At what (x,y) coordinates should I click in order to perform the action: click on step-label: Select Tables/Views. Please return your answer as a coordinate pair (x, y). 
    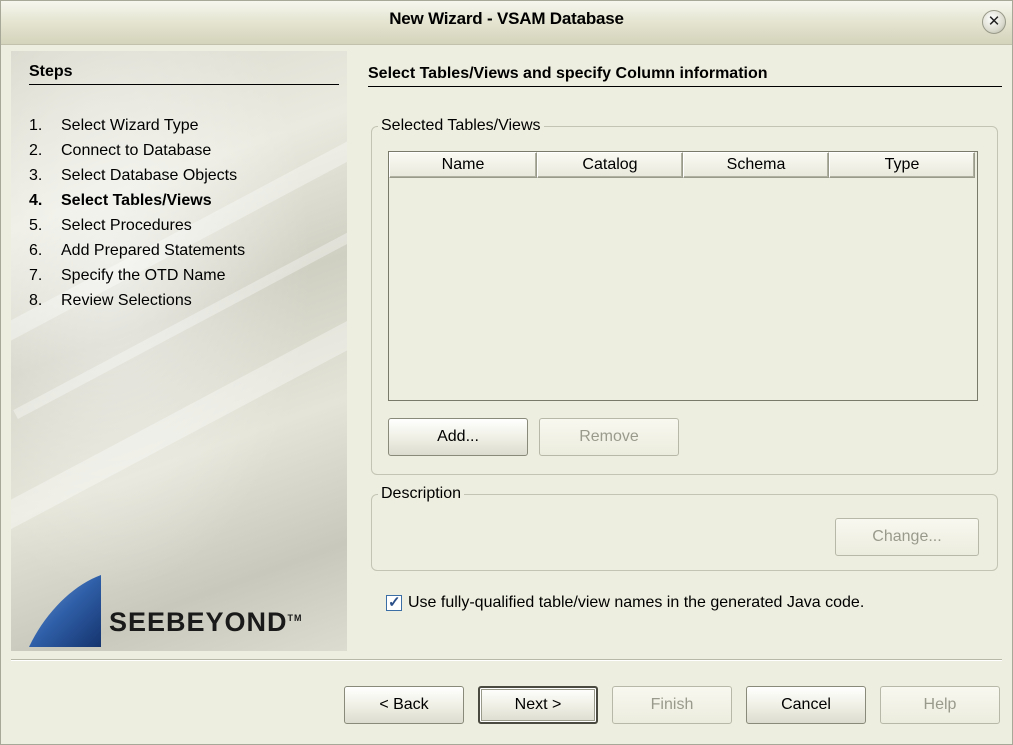
    Looking at the image, I should click on (136, 200).